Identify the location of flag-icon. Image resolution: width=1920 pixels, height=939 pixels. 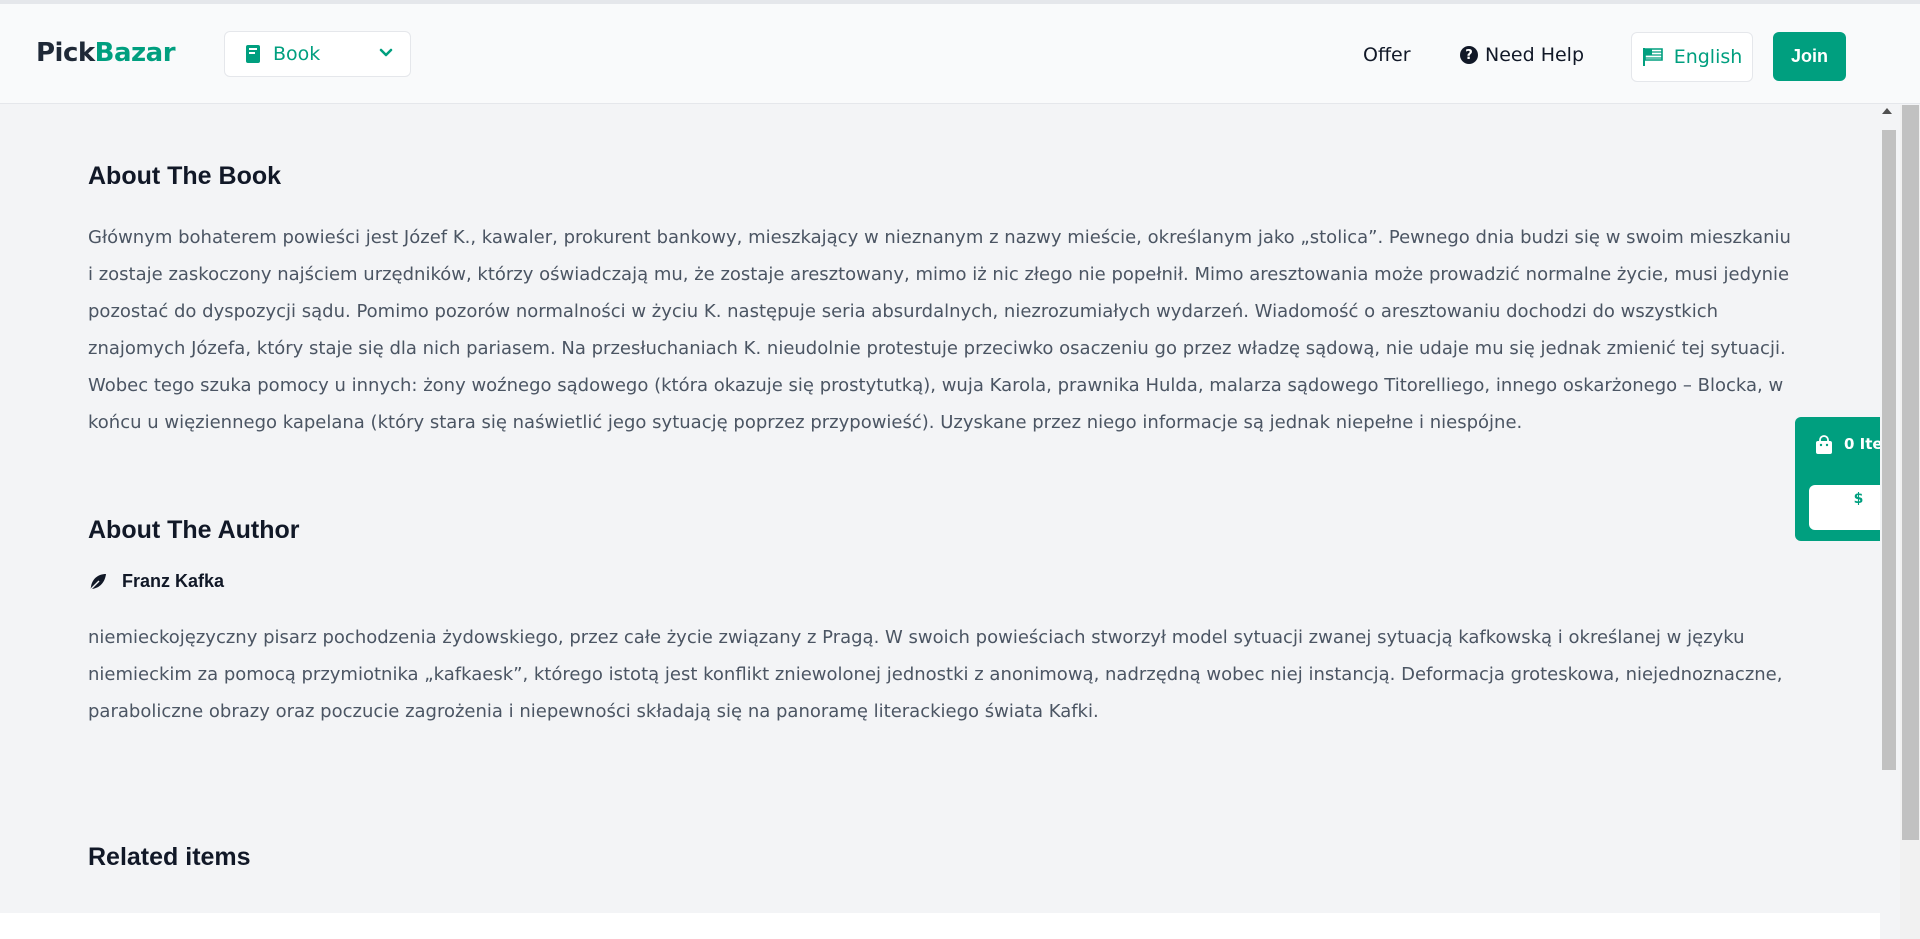
(1652, 57).